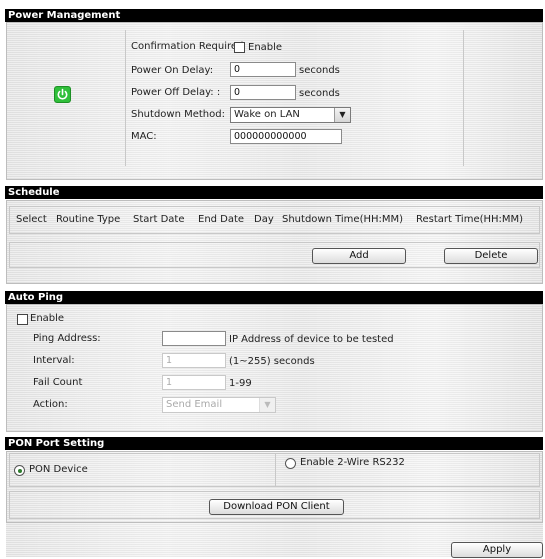  I want to click on ping-address-label: Ping Address:, so click(67, 338).